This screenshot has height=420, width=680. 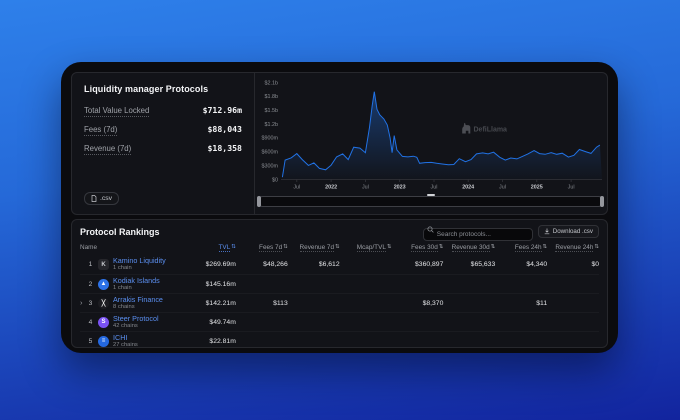 What do you see at coordinates (120, 231) in the screenshot?
I see `rankings-title: Protocol Rankings` at bounding box center [120, 231].